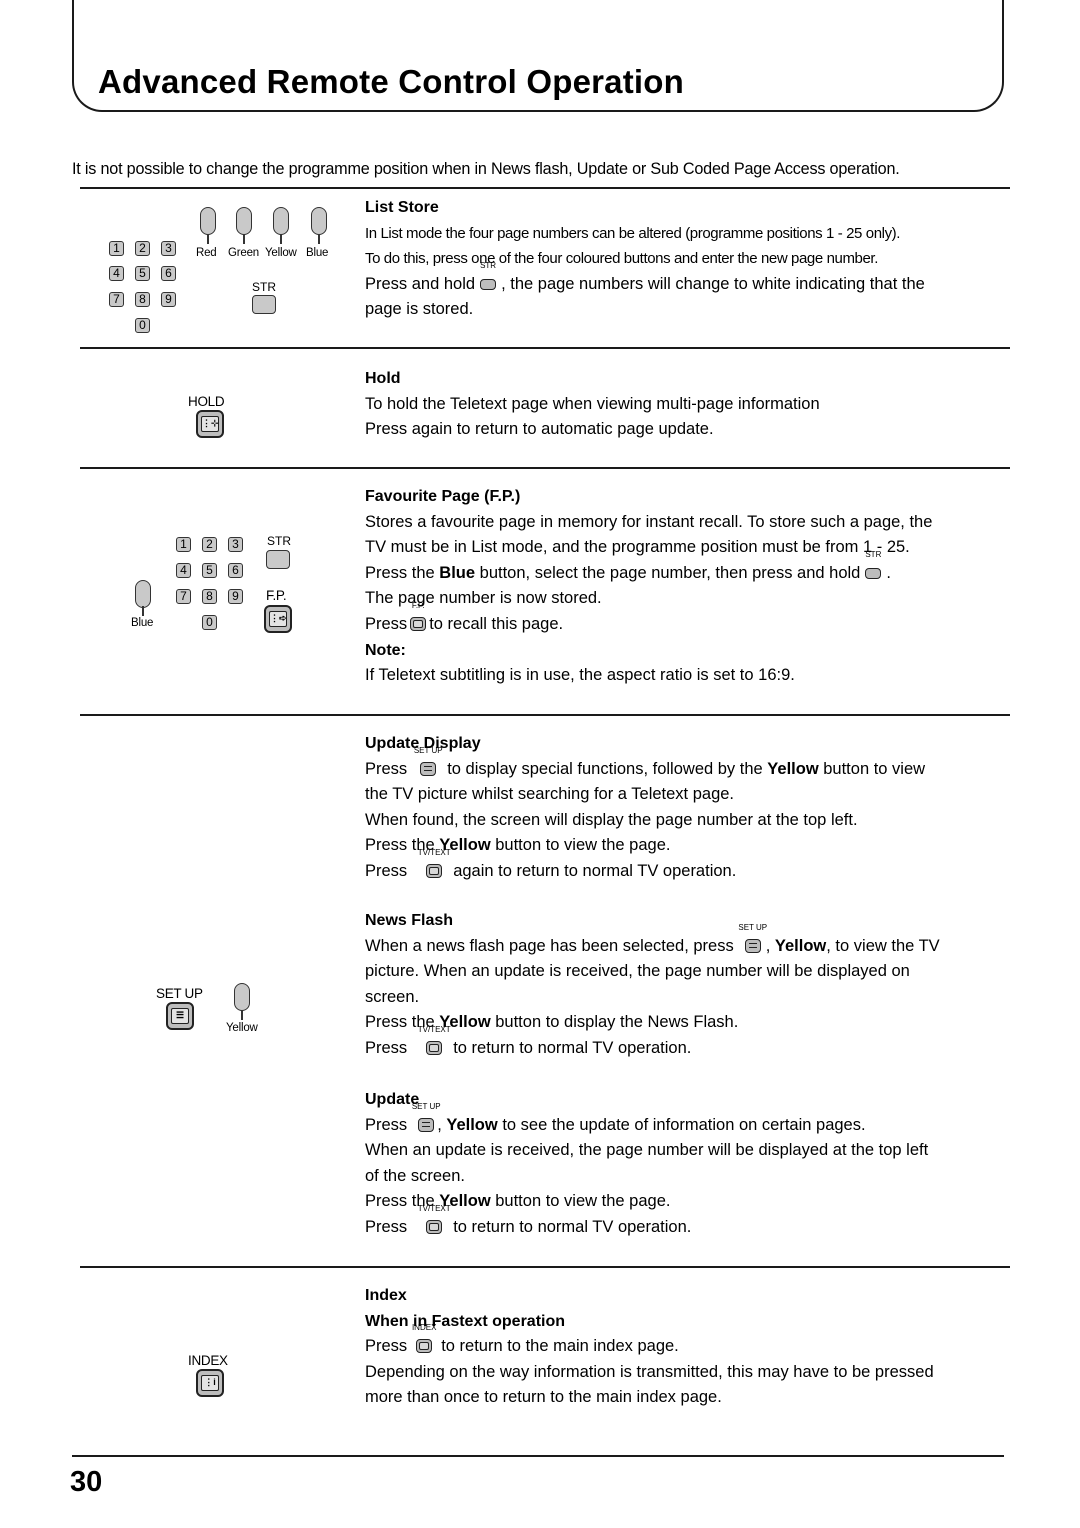 The height and width of the screenshot is (1528, 1080). I want to click on fp-button-icon: F.P., so click(418, 616).